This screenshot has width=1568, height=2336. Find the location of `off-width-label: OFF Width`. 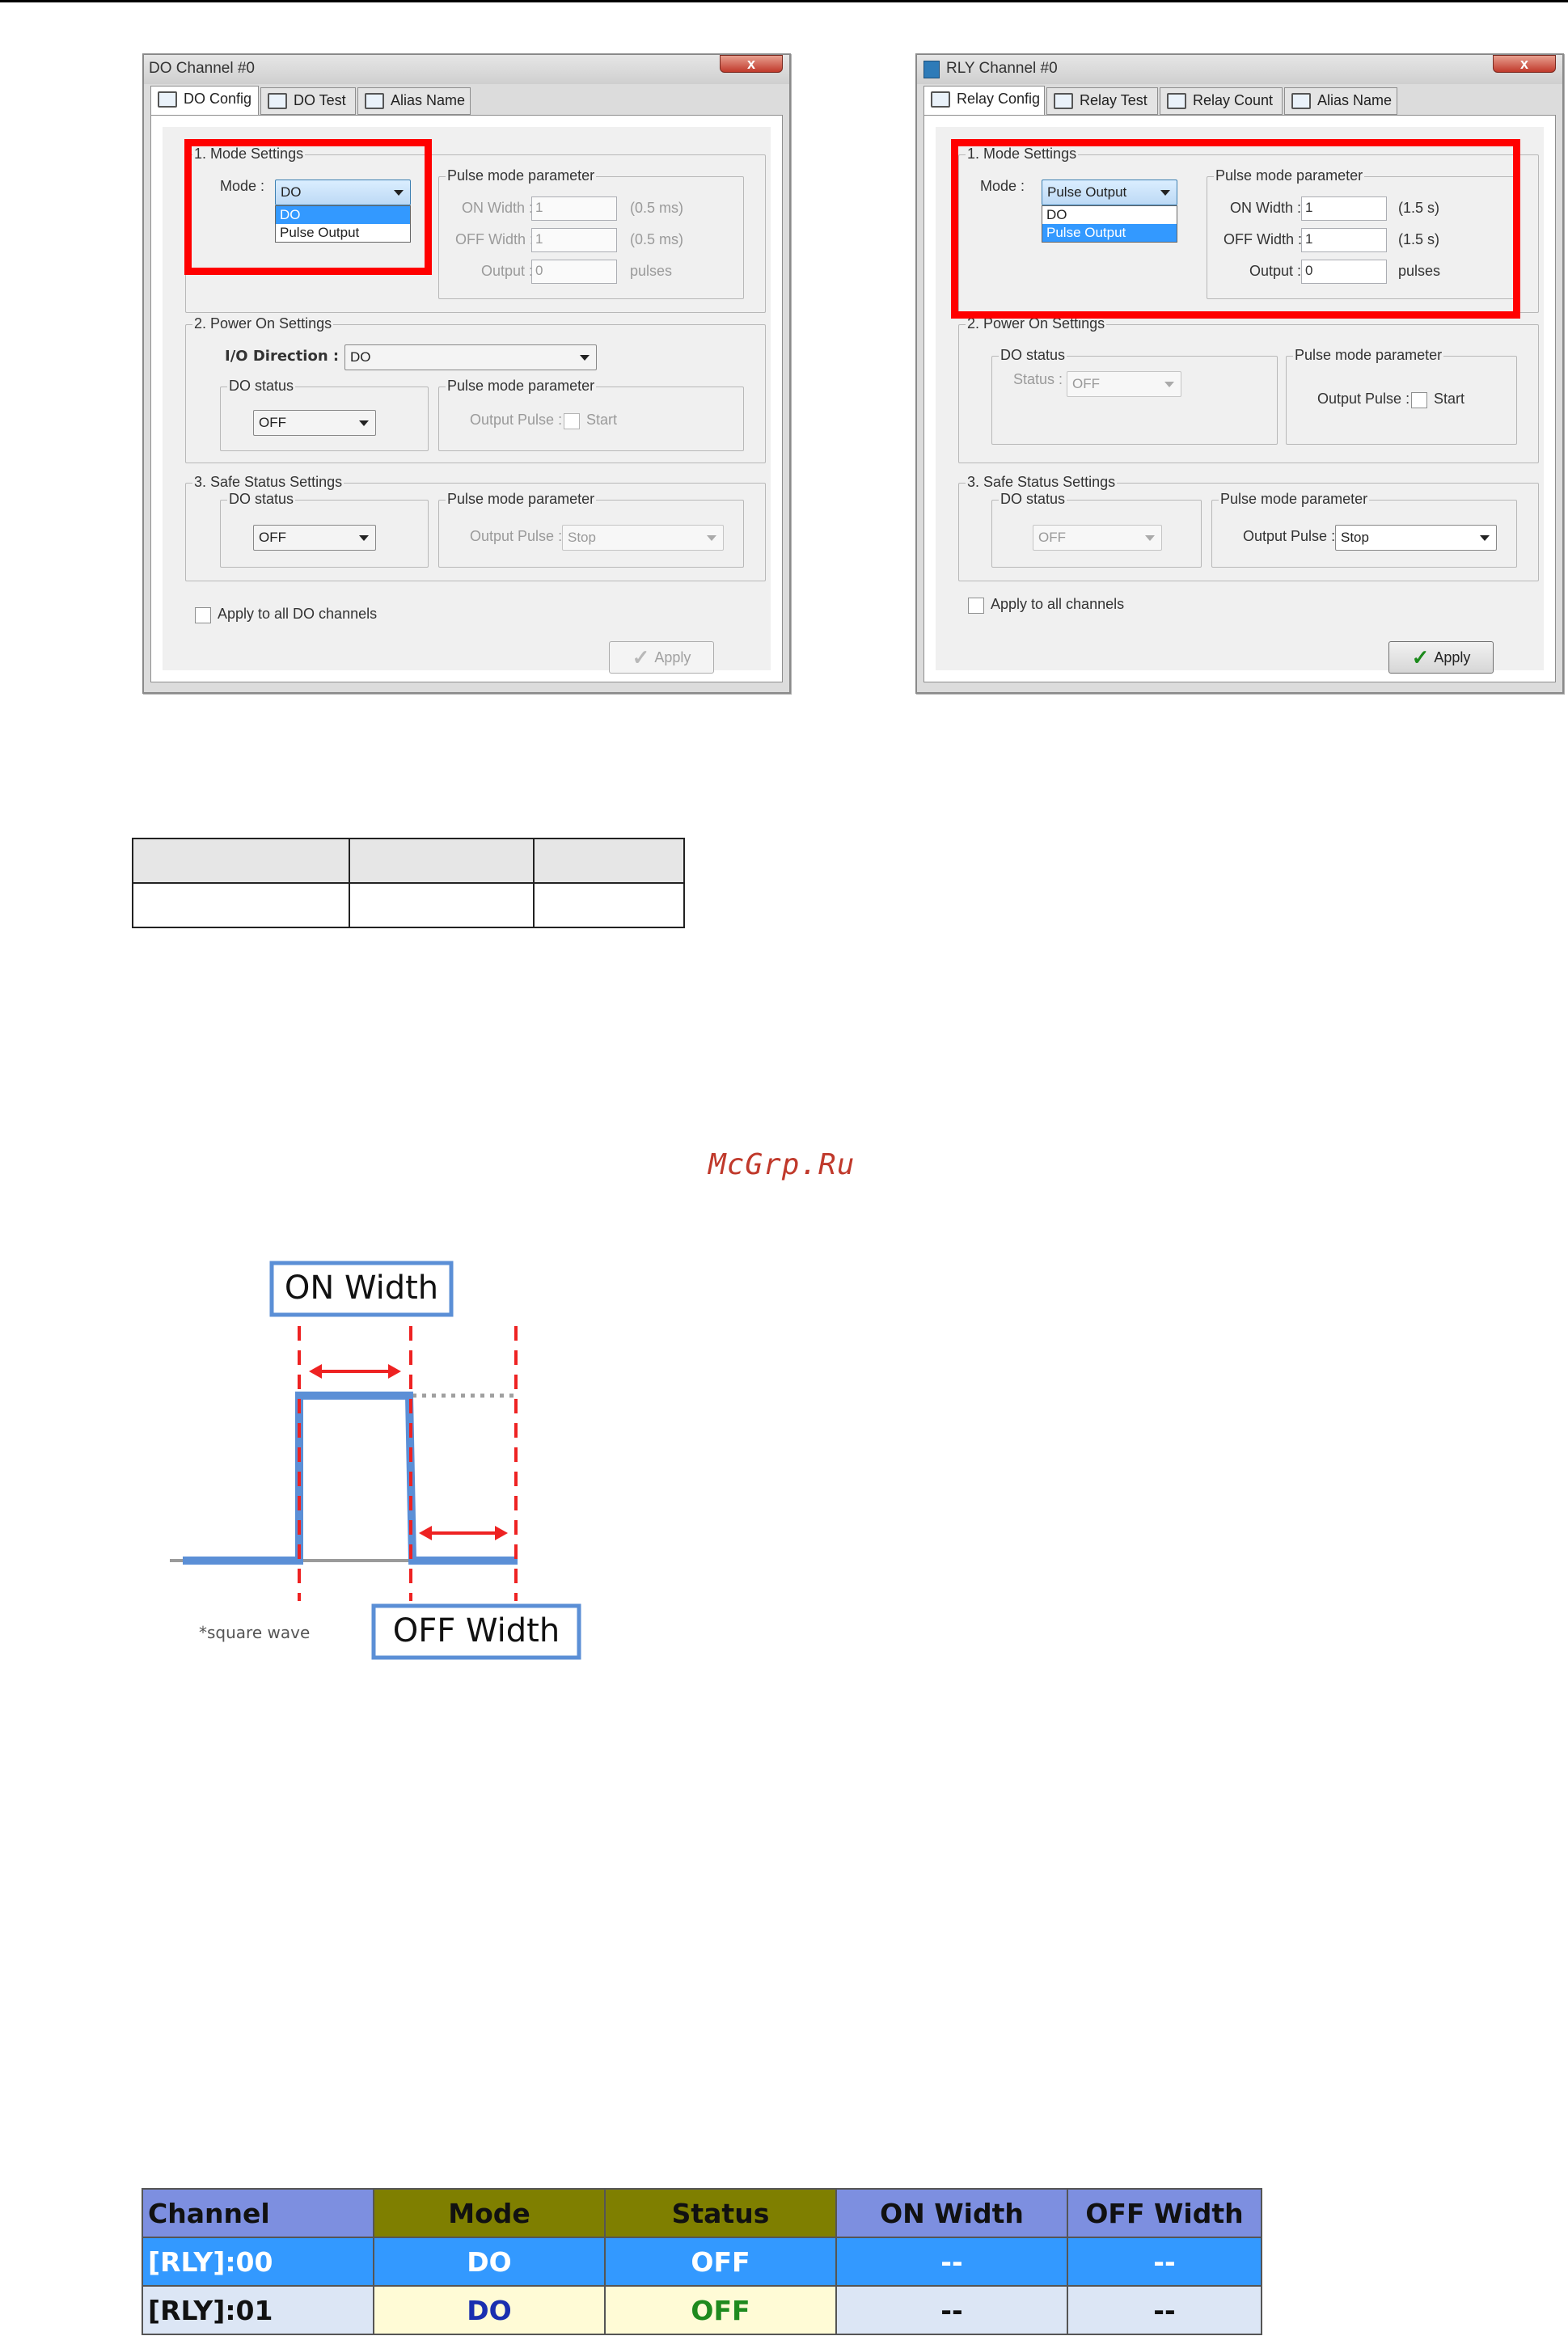

off-width-label: OFF Width is located at coordinates (476, 1631).